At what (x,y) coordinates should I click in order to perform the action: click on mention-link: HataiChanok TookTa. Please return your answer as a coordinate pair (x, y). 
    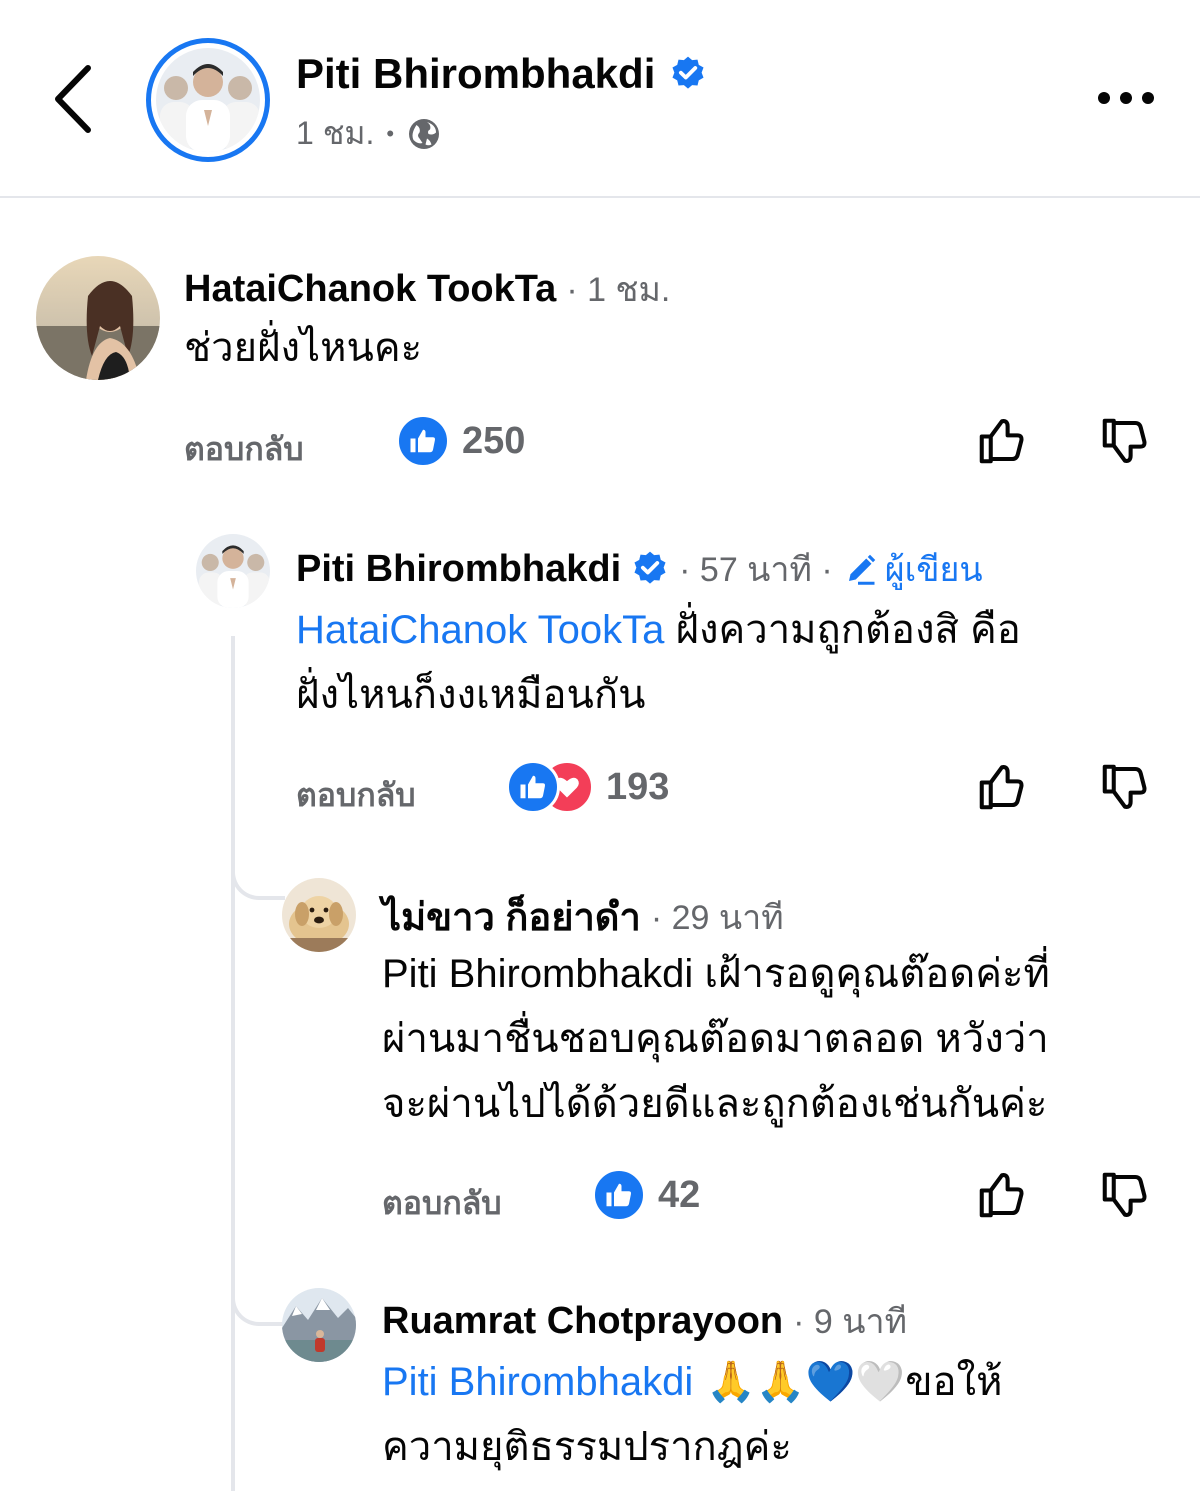
    Looking at the image, I should click on (480, 630).